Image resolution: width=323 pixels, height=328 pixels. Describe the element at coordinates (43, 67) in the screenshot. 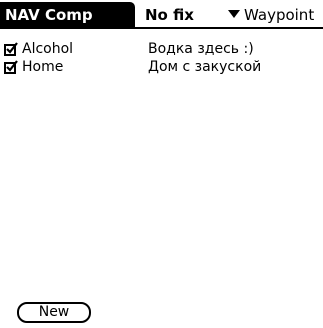

I see `waypoint-name: Home` at that location.